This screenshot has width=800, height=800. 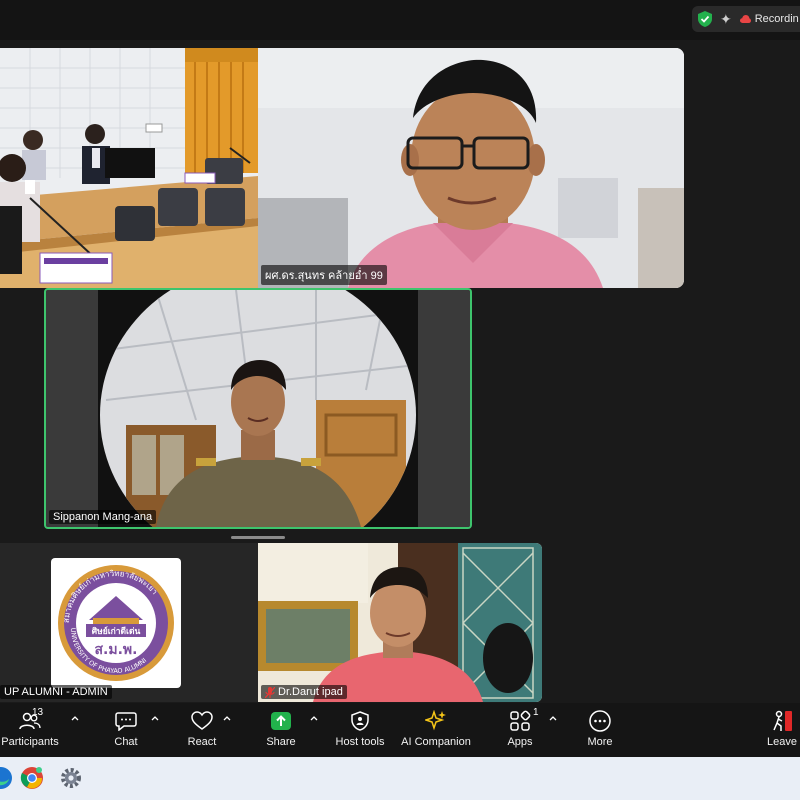 I want to click on conference-room-video, so click(x=129, y=168).